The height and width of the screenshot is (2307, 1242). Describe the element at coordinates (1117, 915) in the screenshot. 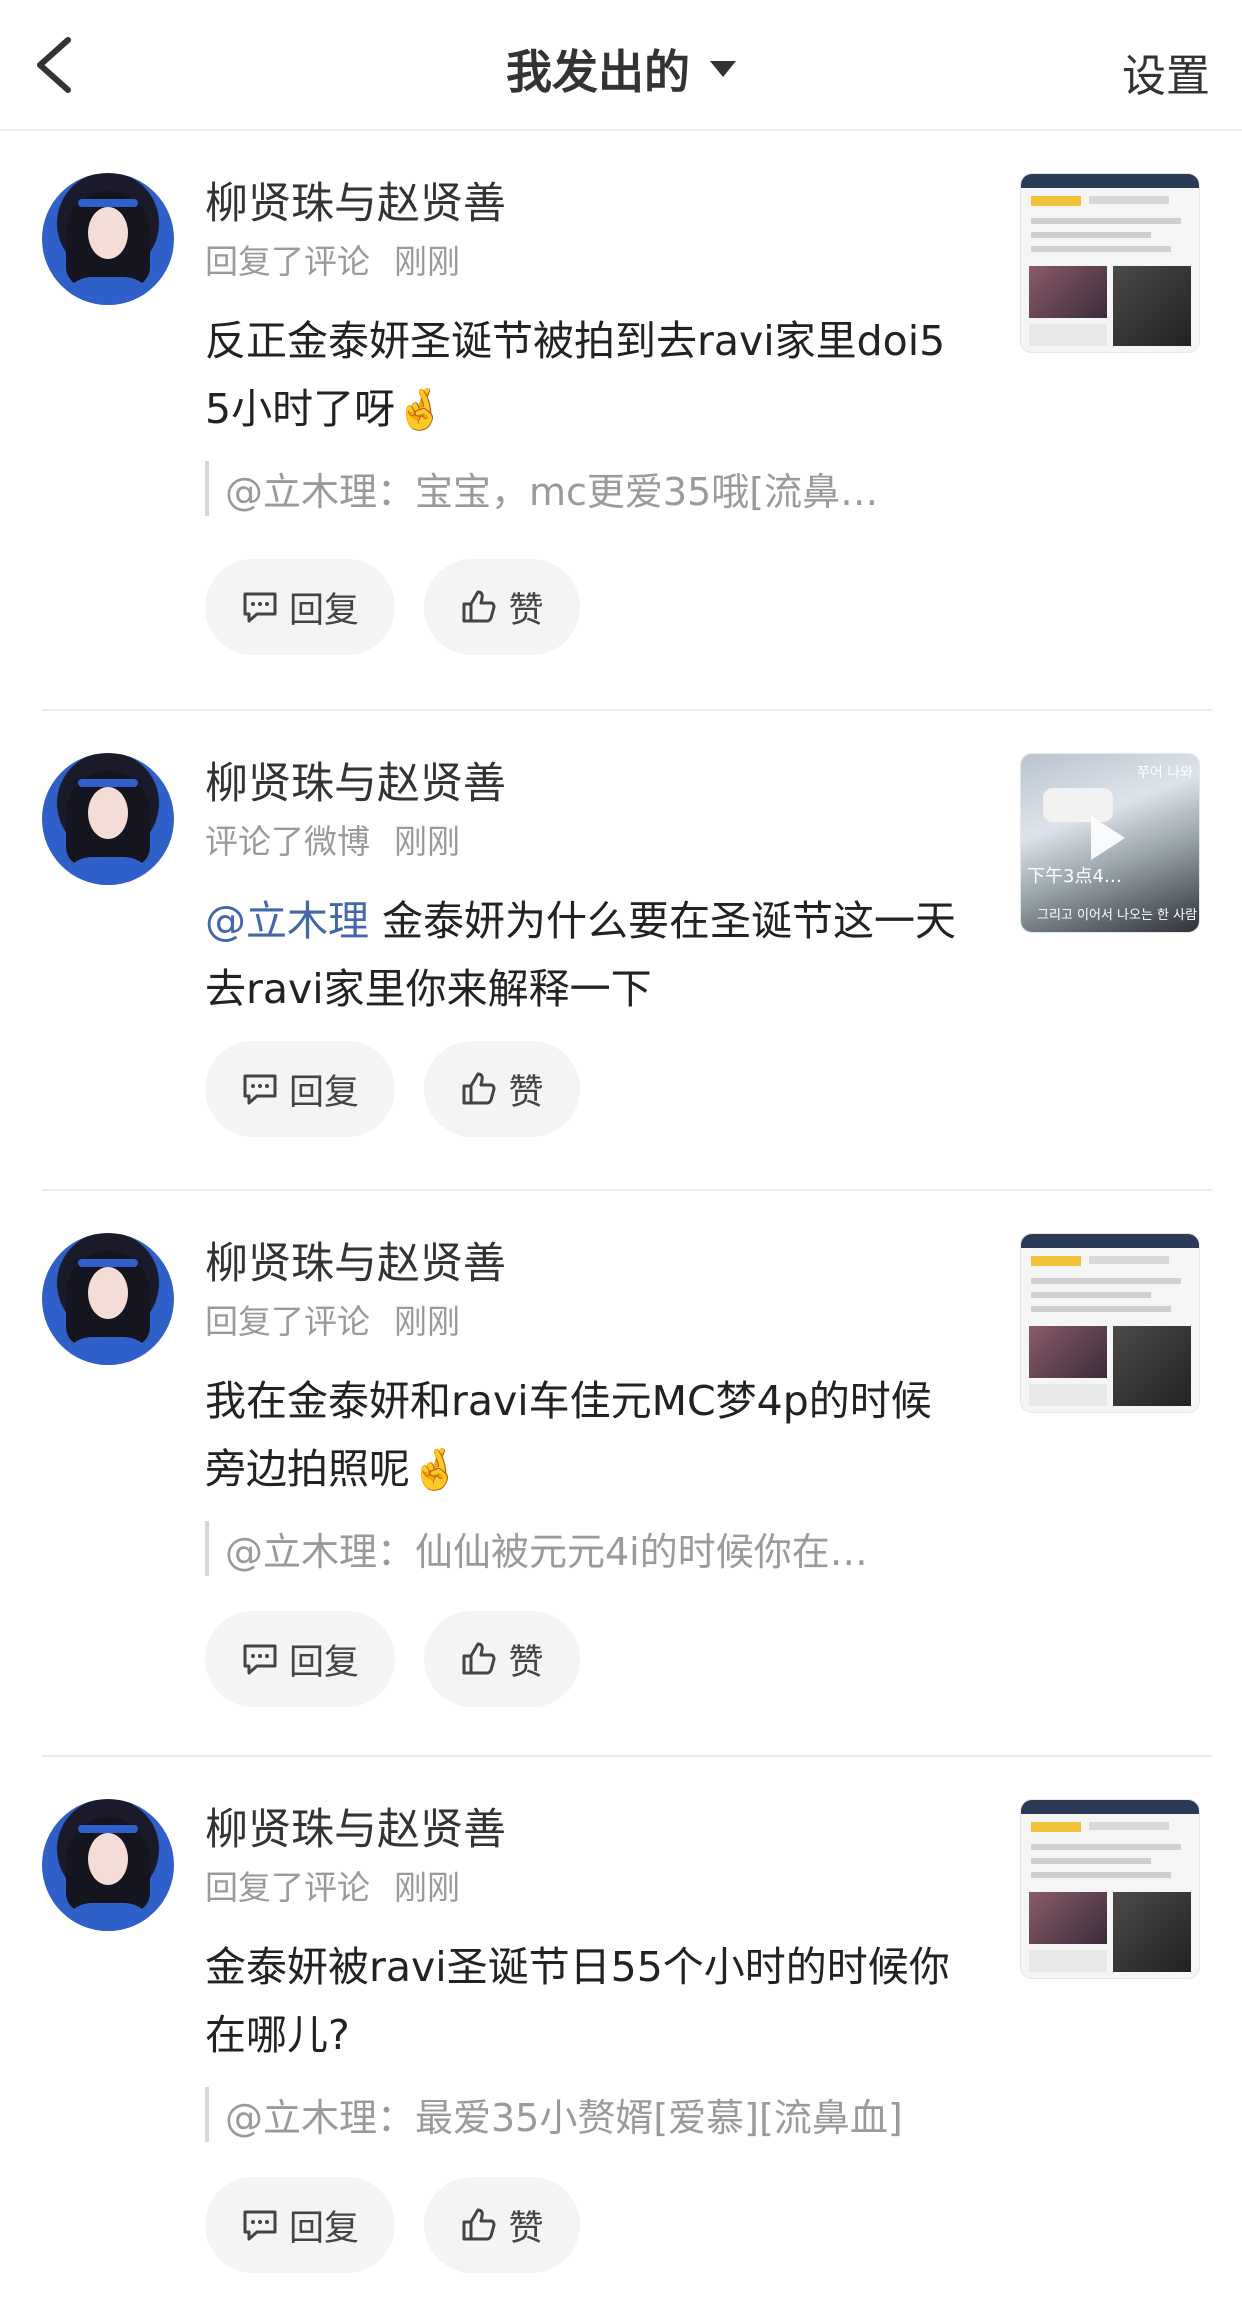

I see `video-subtitle: 그리고 이어서 나오는 한 사람` at that location.